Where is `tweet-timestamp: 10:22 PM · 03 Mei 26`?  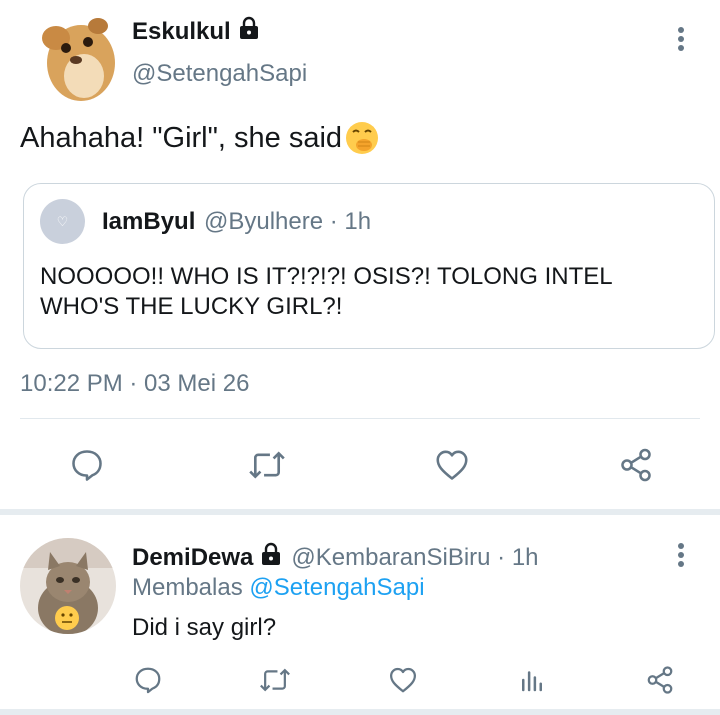 tweet-timestamp: 10:22 PM · 03 Mei 26 is located at coordinates (135, 383).